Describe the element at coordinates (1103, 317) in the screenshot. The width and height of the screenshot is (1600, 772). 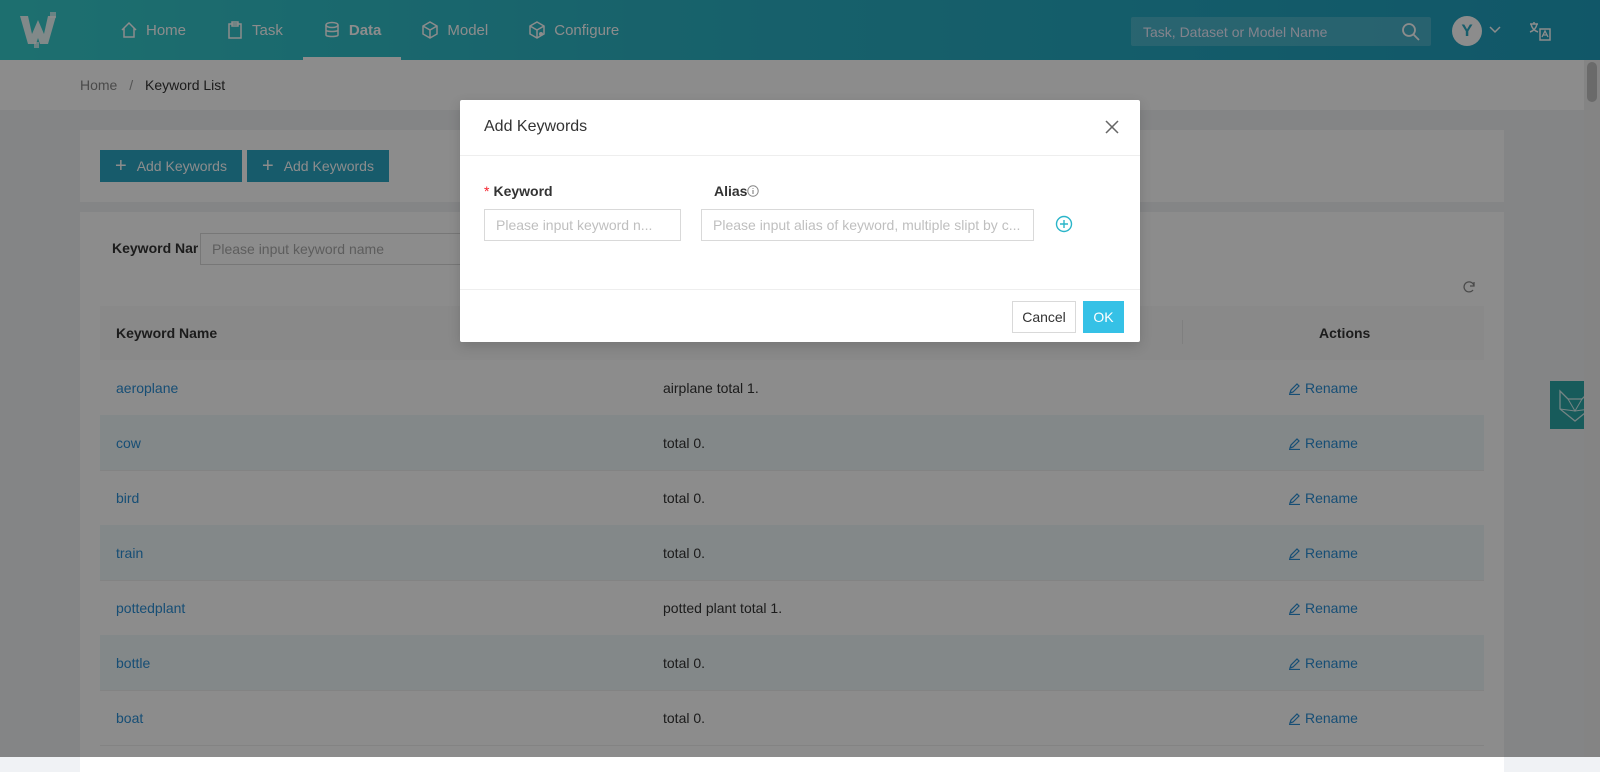
I see `ok-button: OK` at that location.